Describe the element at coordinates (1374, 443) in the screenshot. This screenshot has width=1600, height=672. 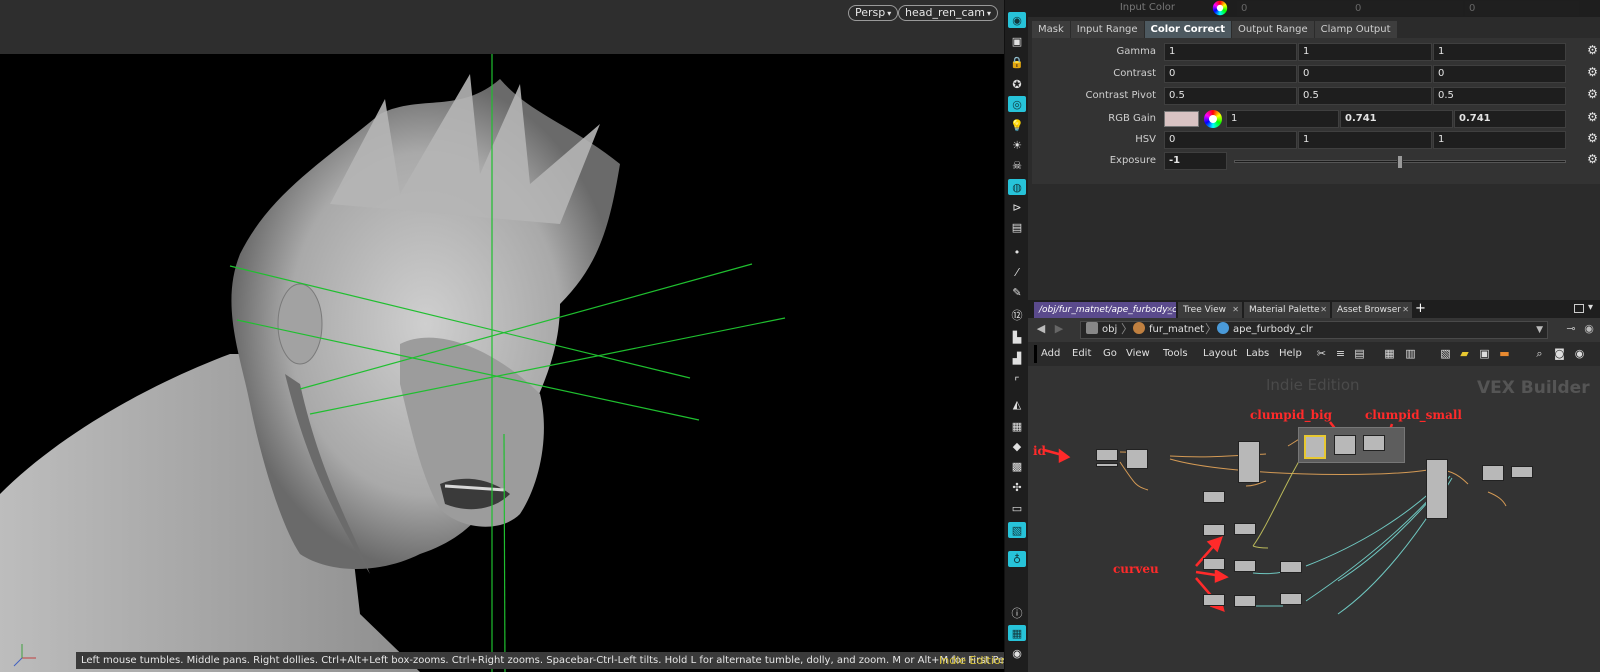
I see `node-clumpid-small` at that location.